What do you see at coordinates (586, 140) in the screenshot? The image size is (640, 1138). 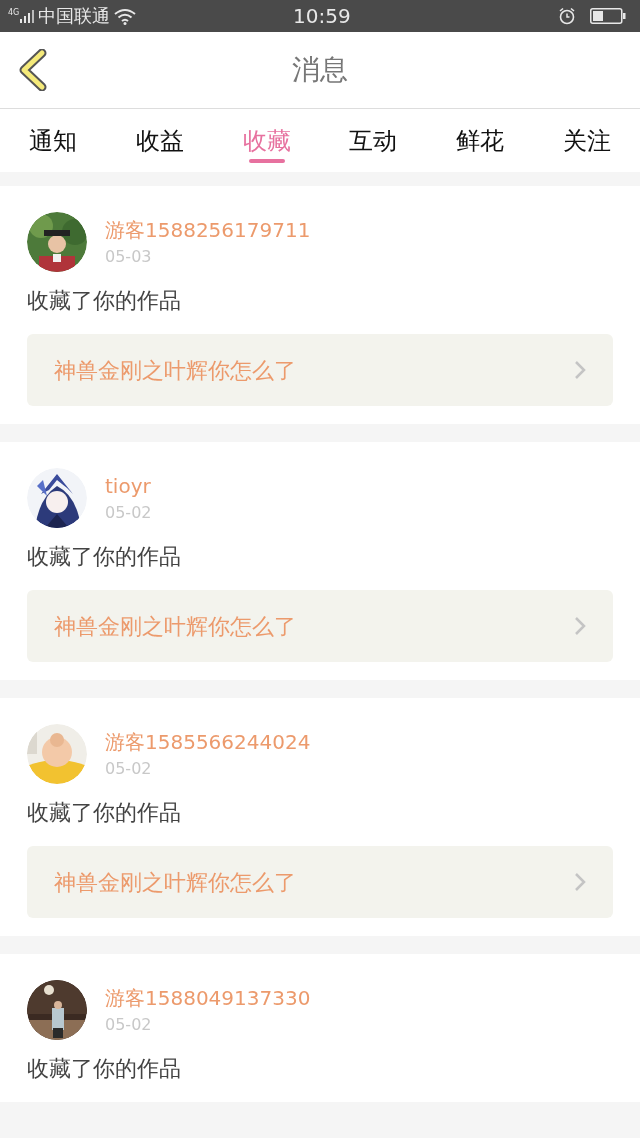 I see `tab: 关注` at bounding box center [586, 140].